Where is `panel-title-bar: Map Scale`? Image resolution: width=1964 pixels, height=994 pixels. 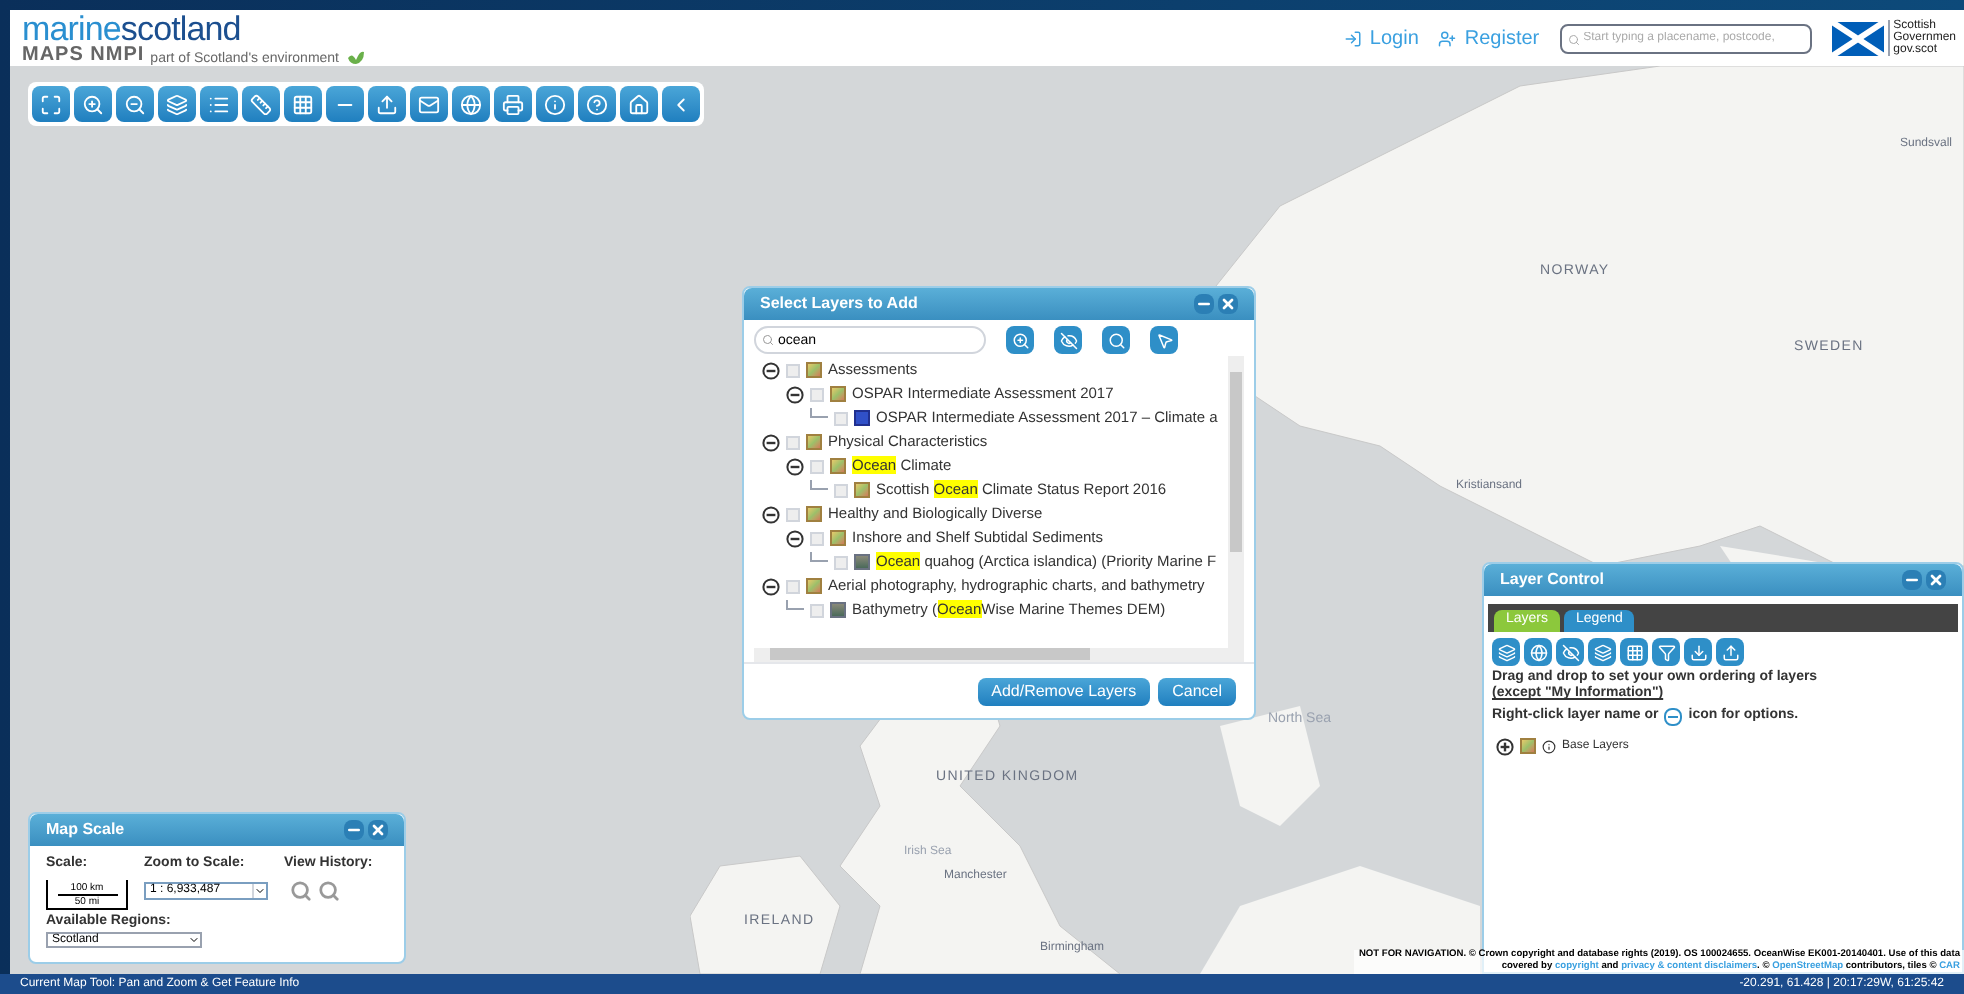
panel-title-bar: Map Scale is located at coordinates (217, 830).